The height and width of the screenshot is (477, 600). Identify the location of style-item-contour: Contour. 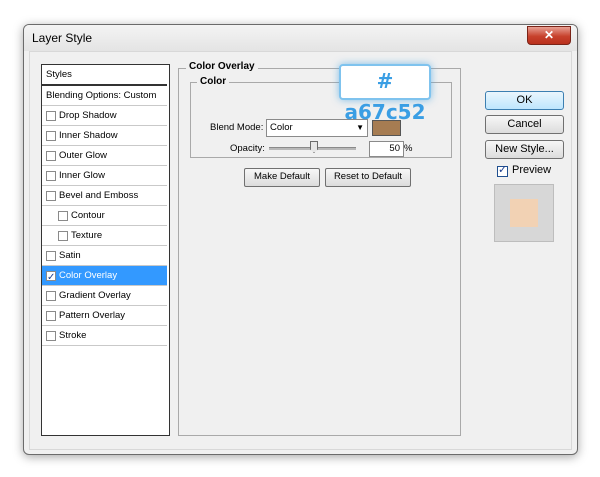
(104, 216).